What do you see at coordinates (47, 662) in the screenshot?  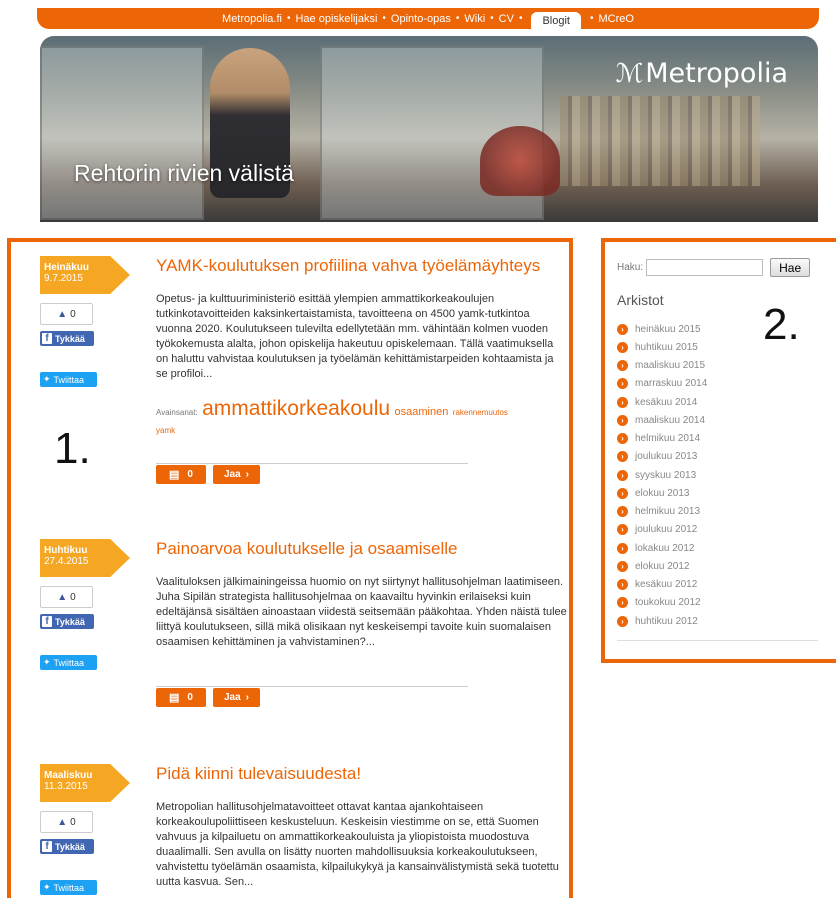 I see `twitter-bird-icon: ✦` at bounding box center [47, 662].